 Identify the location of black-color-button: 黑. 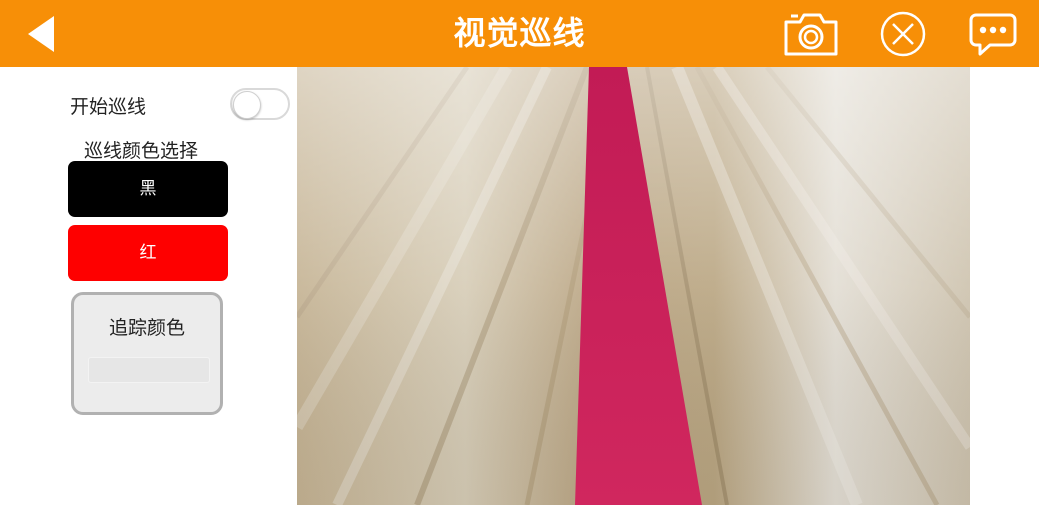
(148, 189).